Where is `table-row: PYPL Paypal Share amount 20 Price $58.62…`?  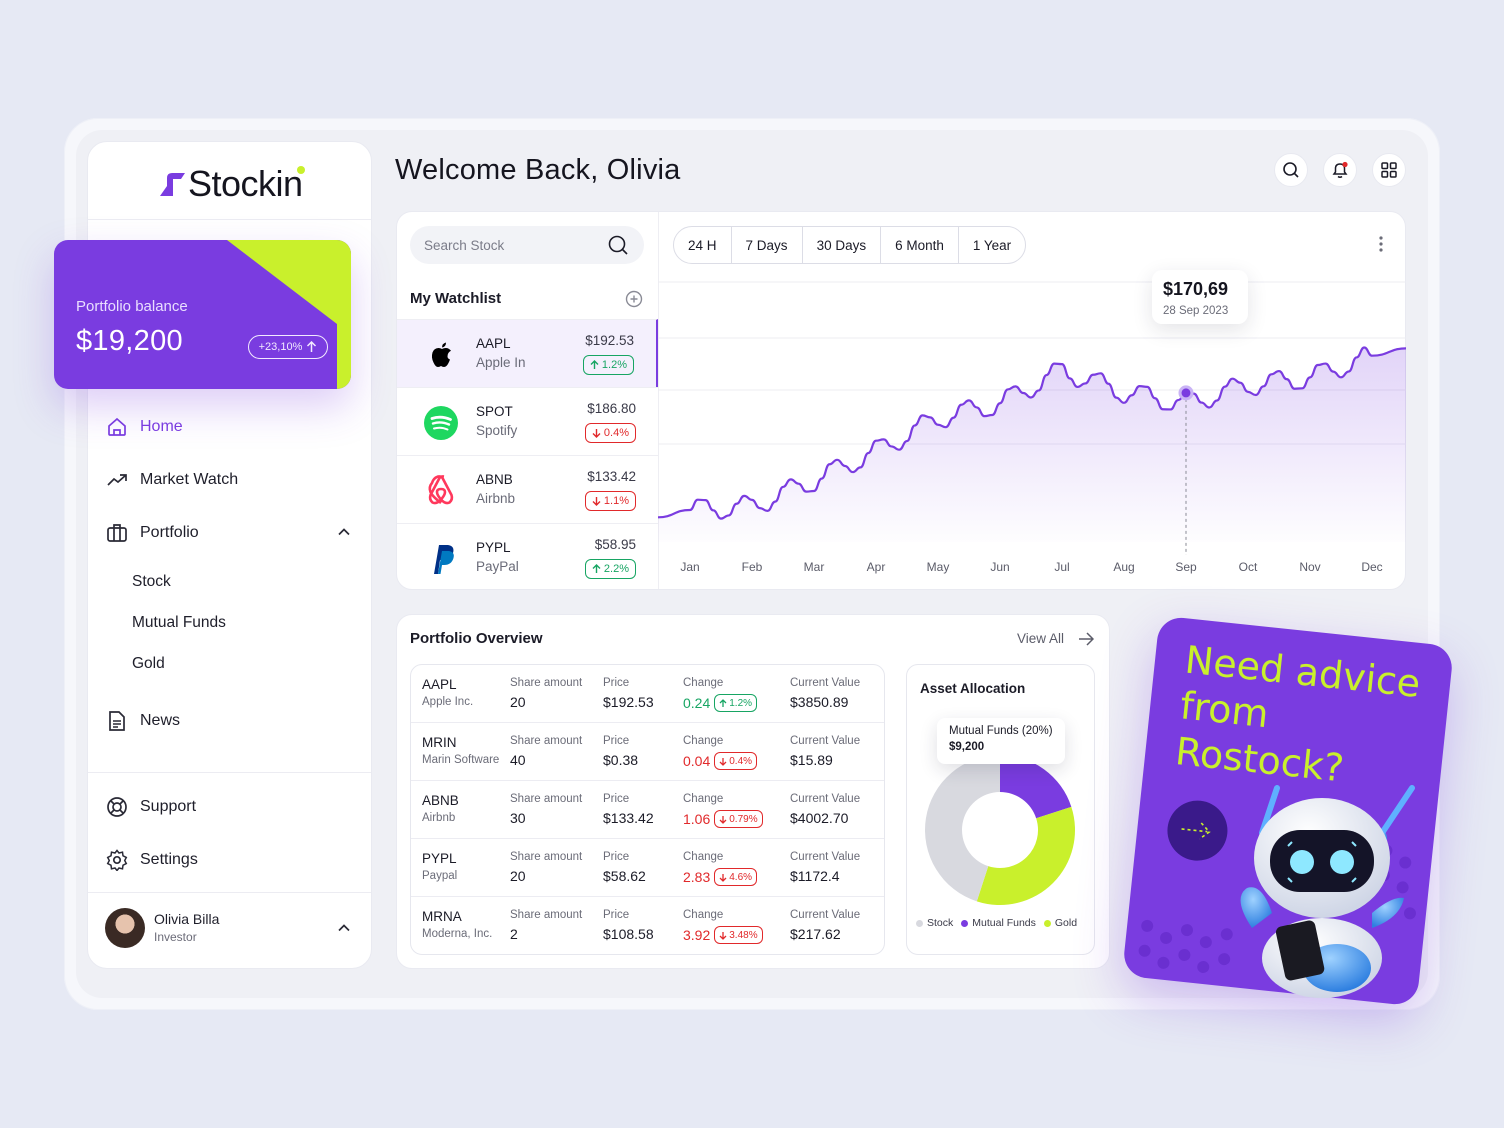
table-row: PYPL Paypal Share amount 20 Price $58.62… is located at coordinates (647, 868).